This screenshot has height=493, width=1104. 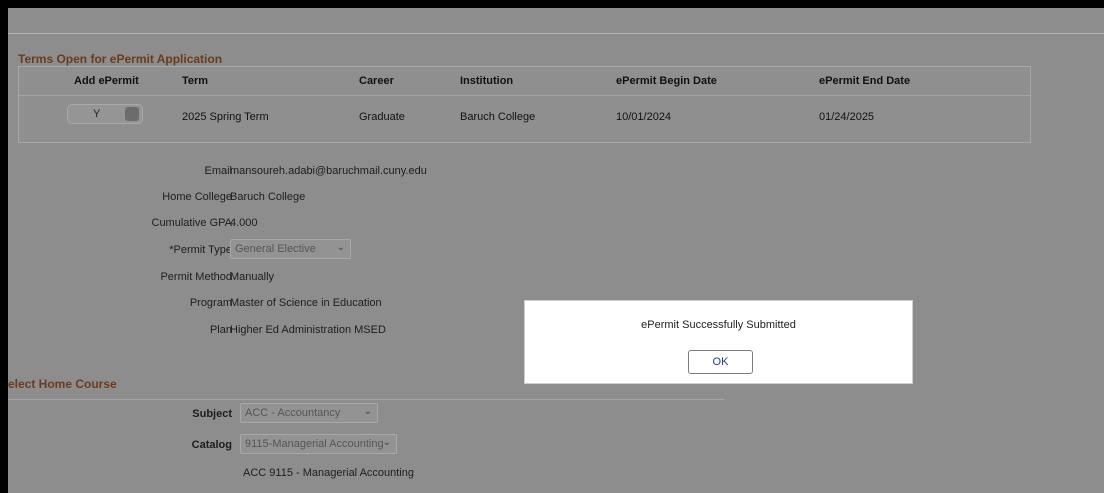 What do you see at coordinates (498, 117) in the screenshot?
I see `institution-cell: Baruch College` at bounding box center [498, 117].